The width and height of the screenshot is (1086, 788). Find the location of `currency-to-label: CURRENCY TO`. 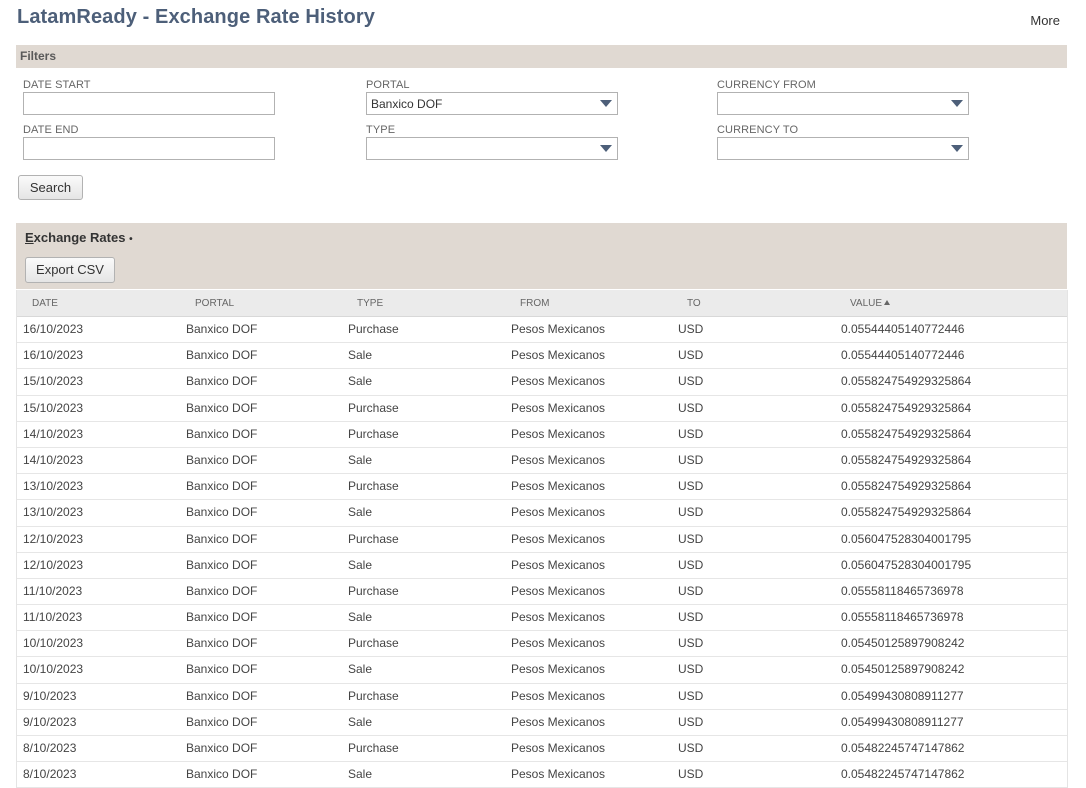

currency-to-label: CURRENCY TO is located at coordinates (758, 130).